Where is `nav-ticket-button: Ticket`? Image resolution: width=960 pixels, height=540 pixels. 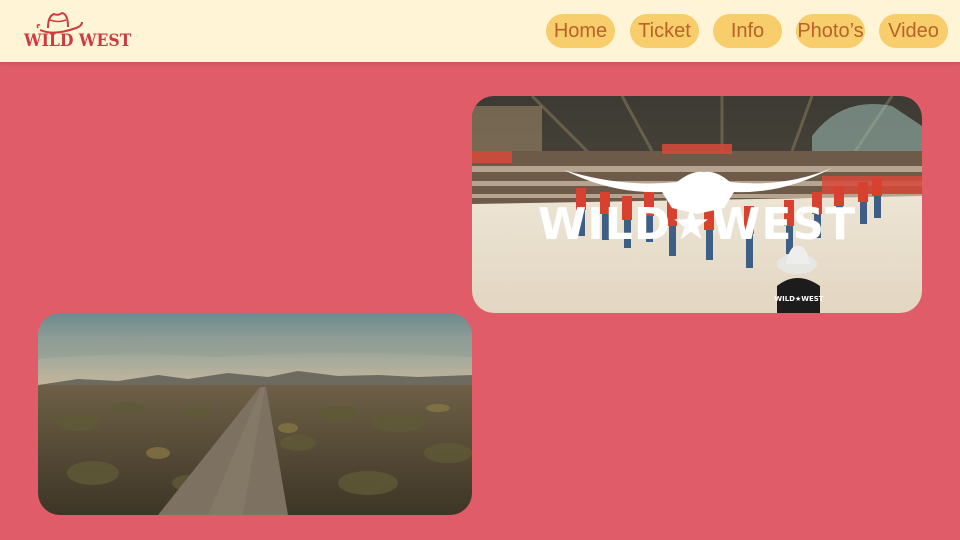 nav-ticket-button: Ticket is located at coordinates (664, 31).